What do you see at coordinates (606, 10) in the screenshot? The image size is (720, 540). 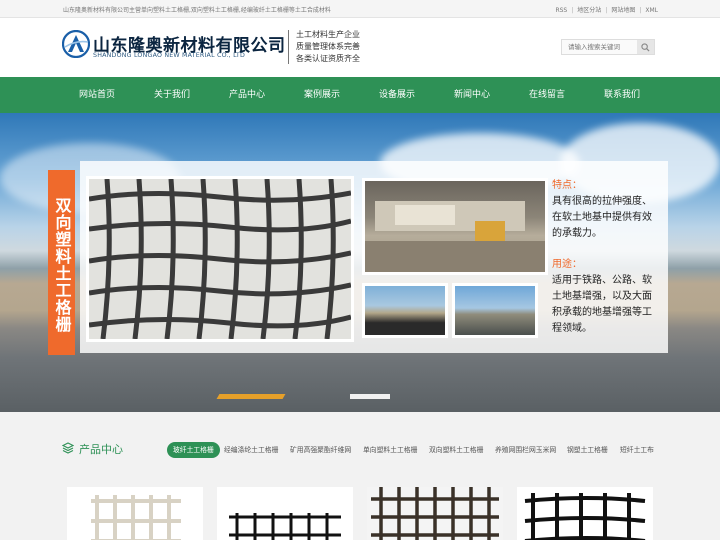 I see `top-links: RSS | 地区分站 | 网站地图 | XML` at bounding box center [606, 10].